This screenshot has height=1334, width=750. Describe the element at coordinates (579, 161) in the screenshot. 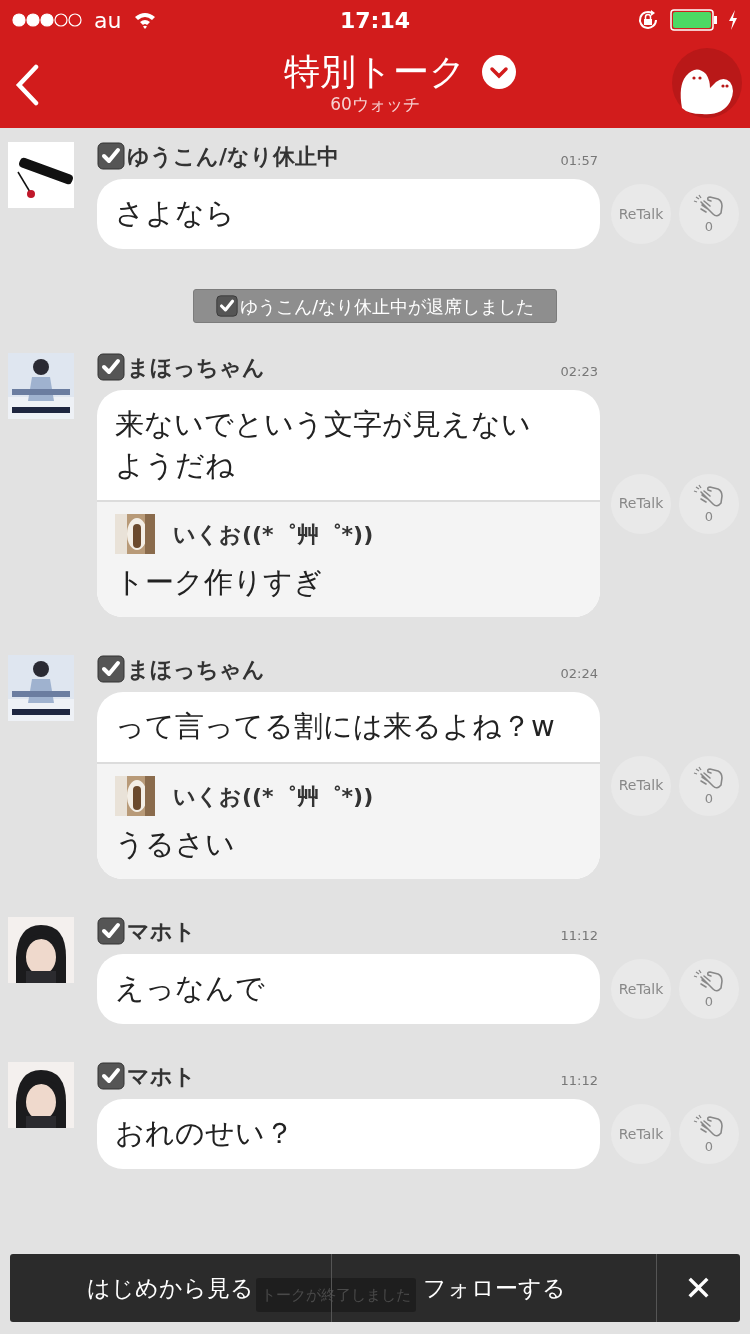

I see `message-time: 01:57` at that location.